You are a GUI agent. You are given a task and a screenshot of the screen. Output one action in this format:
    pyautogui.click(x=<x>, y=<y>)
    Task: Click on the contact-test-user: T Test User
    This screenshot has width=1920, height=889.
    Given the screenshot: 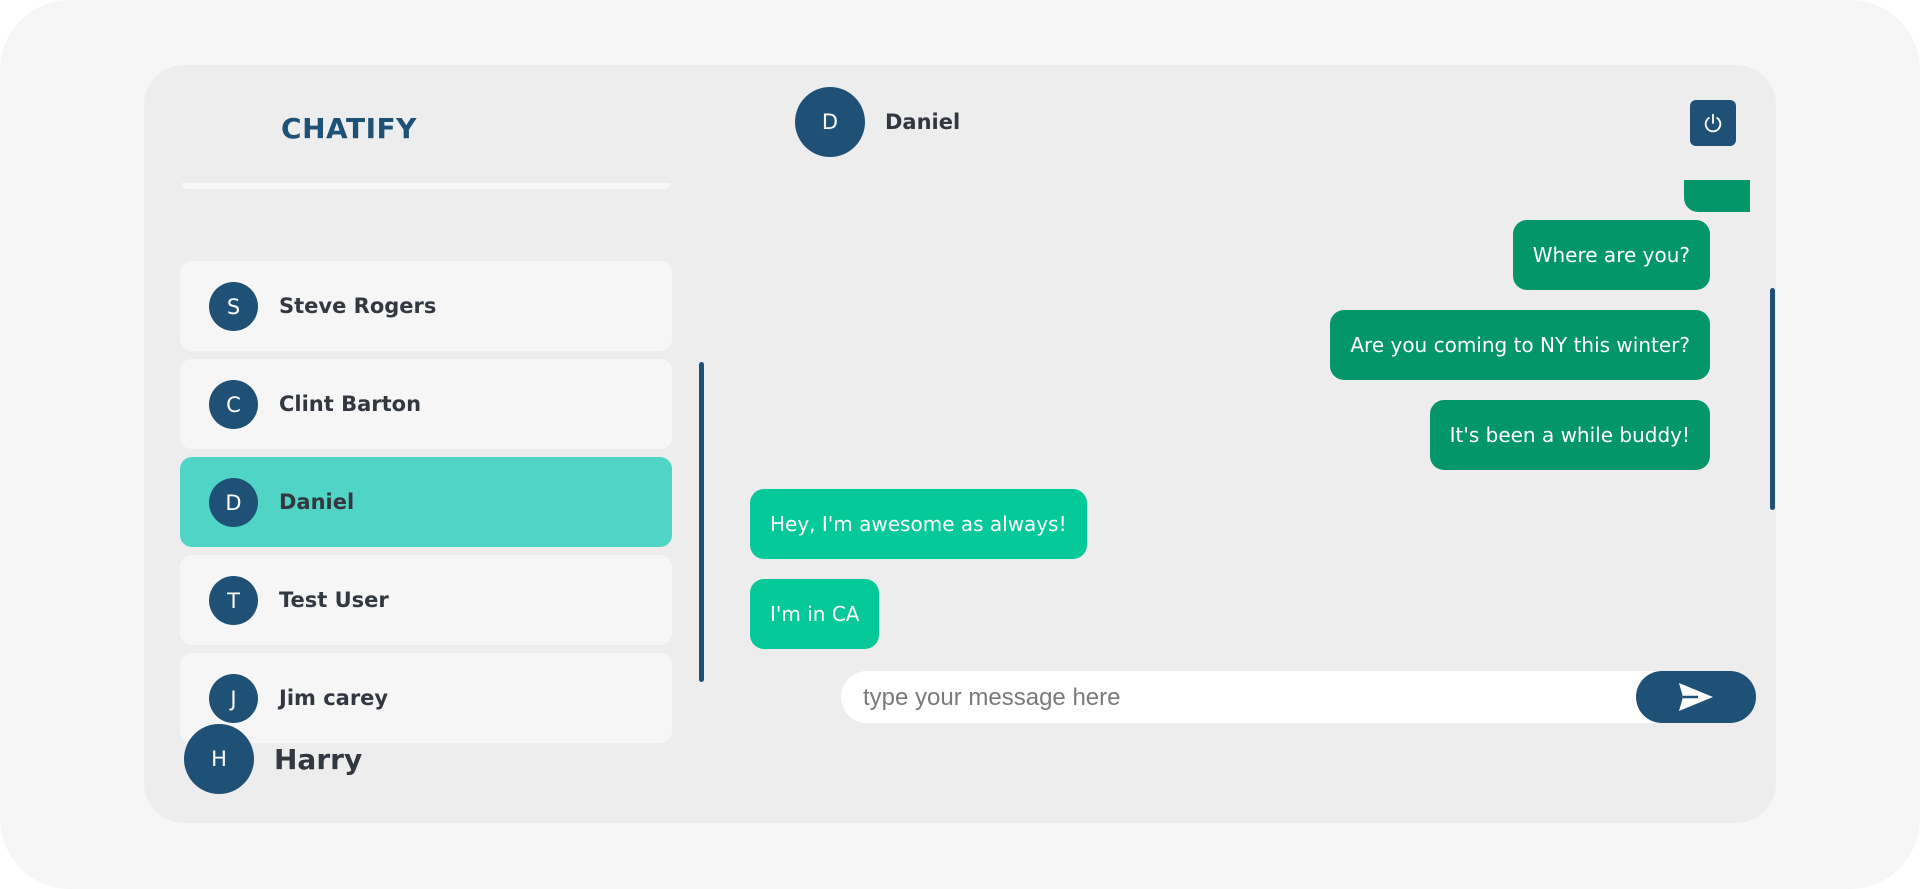 What is the action you would take?
    pyautogui.click(x=426, y=600)
    